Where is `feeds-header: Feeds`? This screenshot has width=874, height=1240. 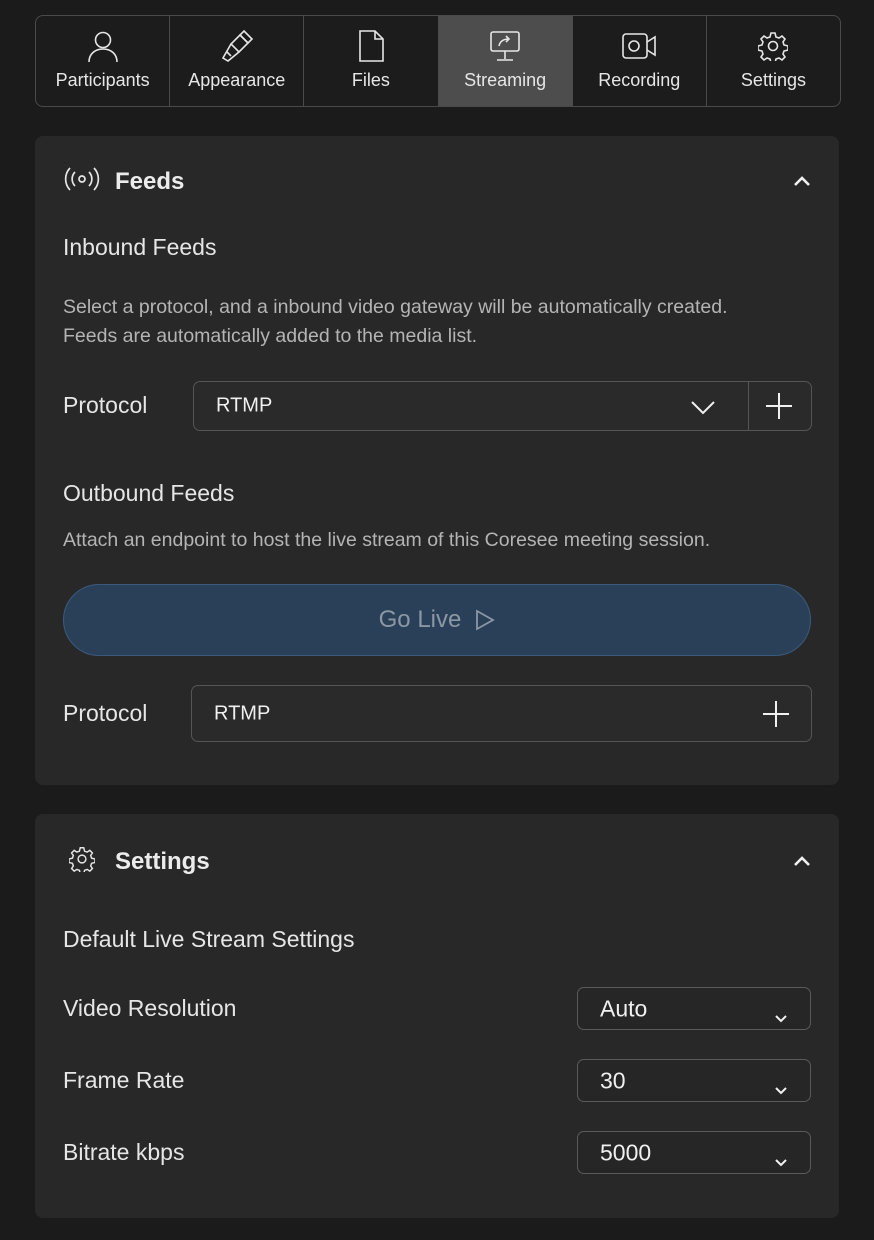
feeds-header: Feeds is located at coordinates (123, 181).